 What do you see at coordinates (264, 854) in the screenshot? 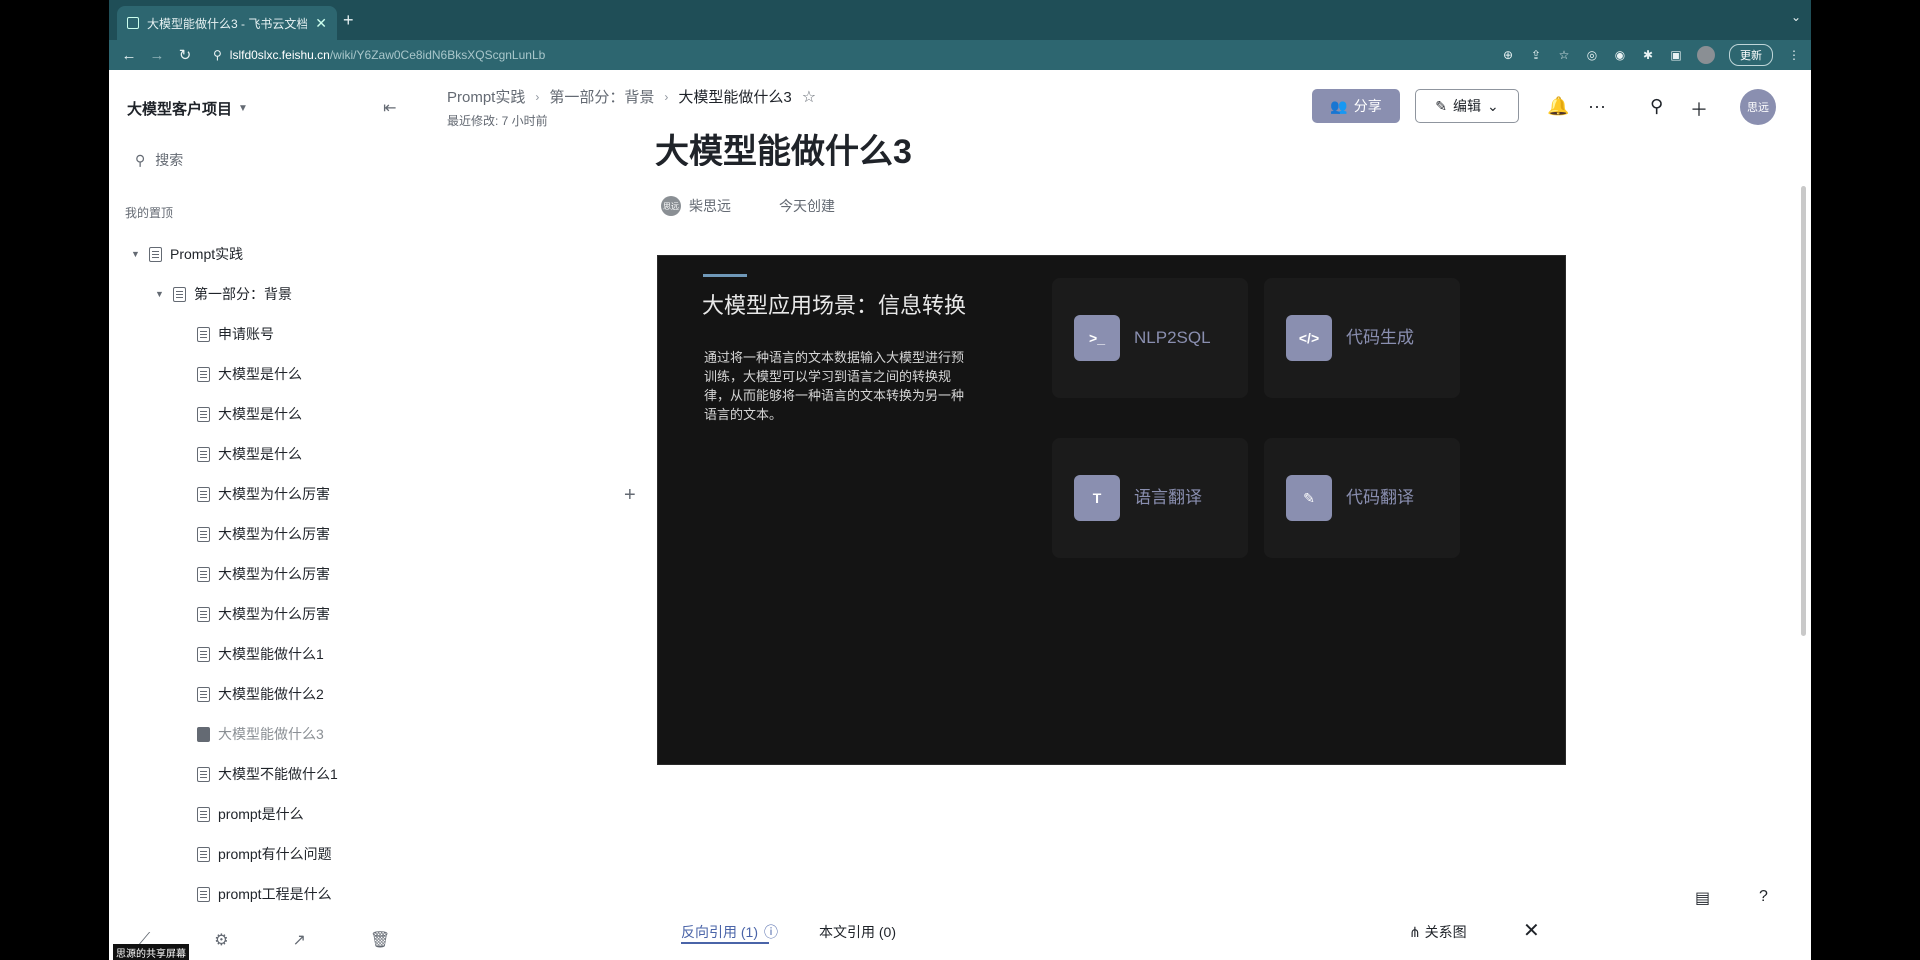
I see `tree-item: prompt有什么问题` at bounding box center [264, 854].